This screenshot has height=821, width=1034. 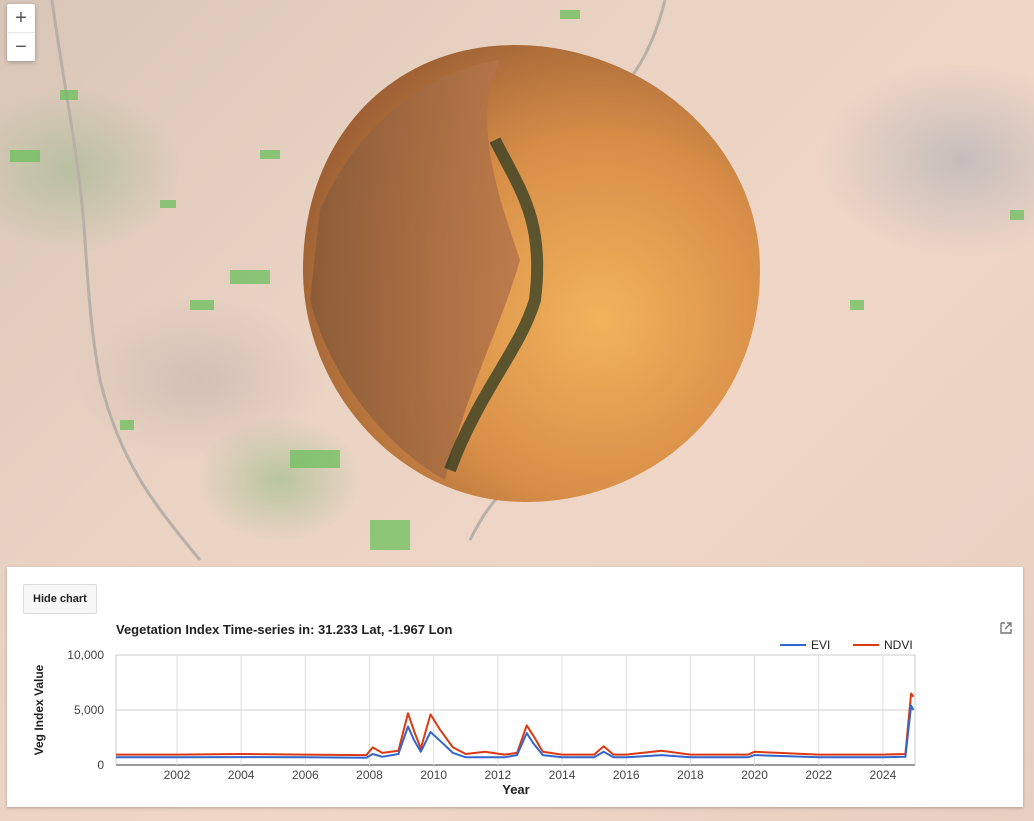 What do you see at coordinates (846, 645) in the screenshot?
I see `chart-legend: EVI NDVI` at bounding box center [846, 645].